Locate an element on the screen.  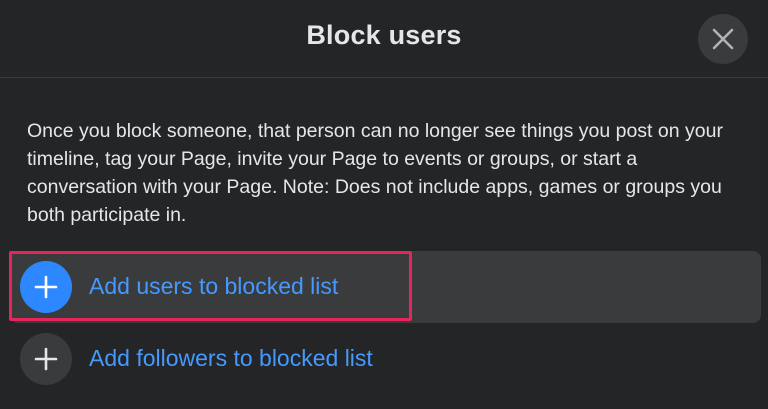
add-users-to-blocked-list-button: Add users to blocked list is located at coordinates (370, 287).